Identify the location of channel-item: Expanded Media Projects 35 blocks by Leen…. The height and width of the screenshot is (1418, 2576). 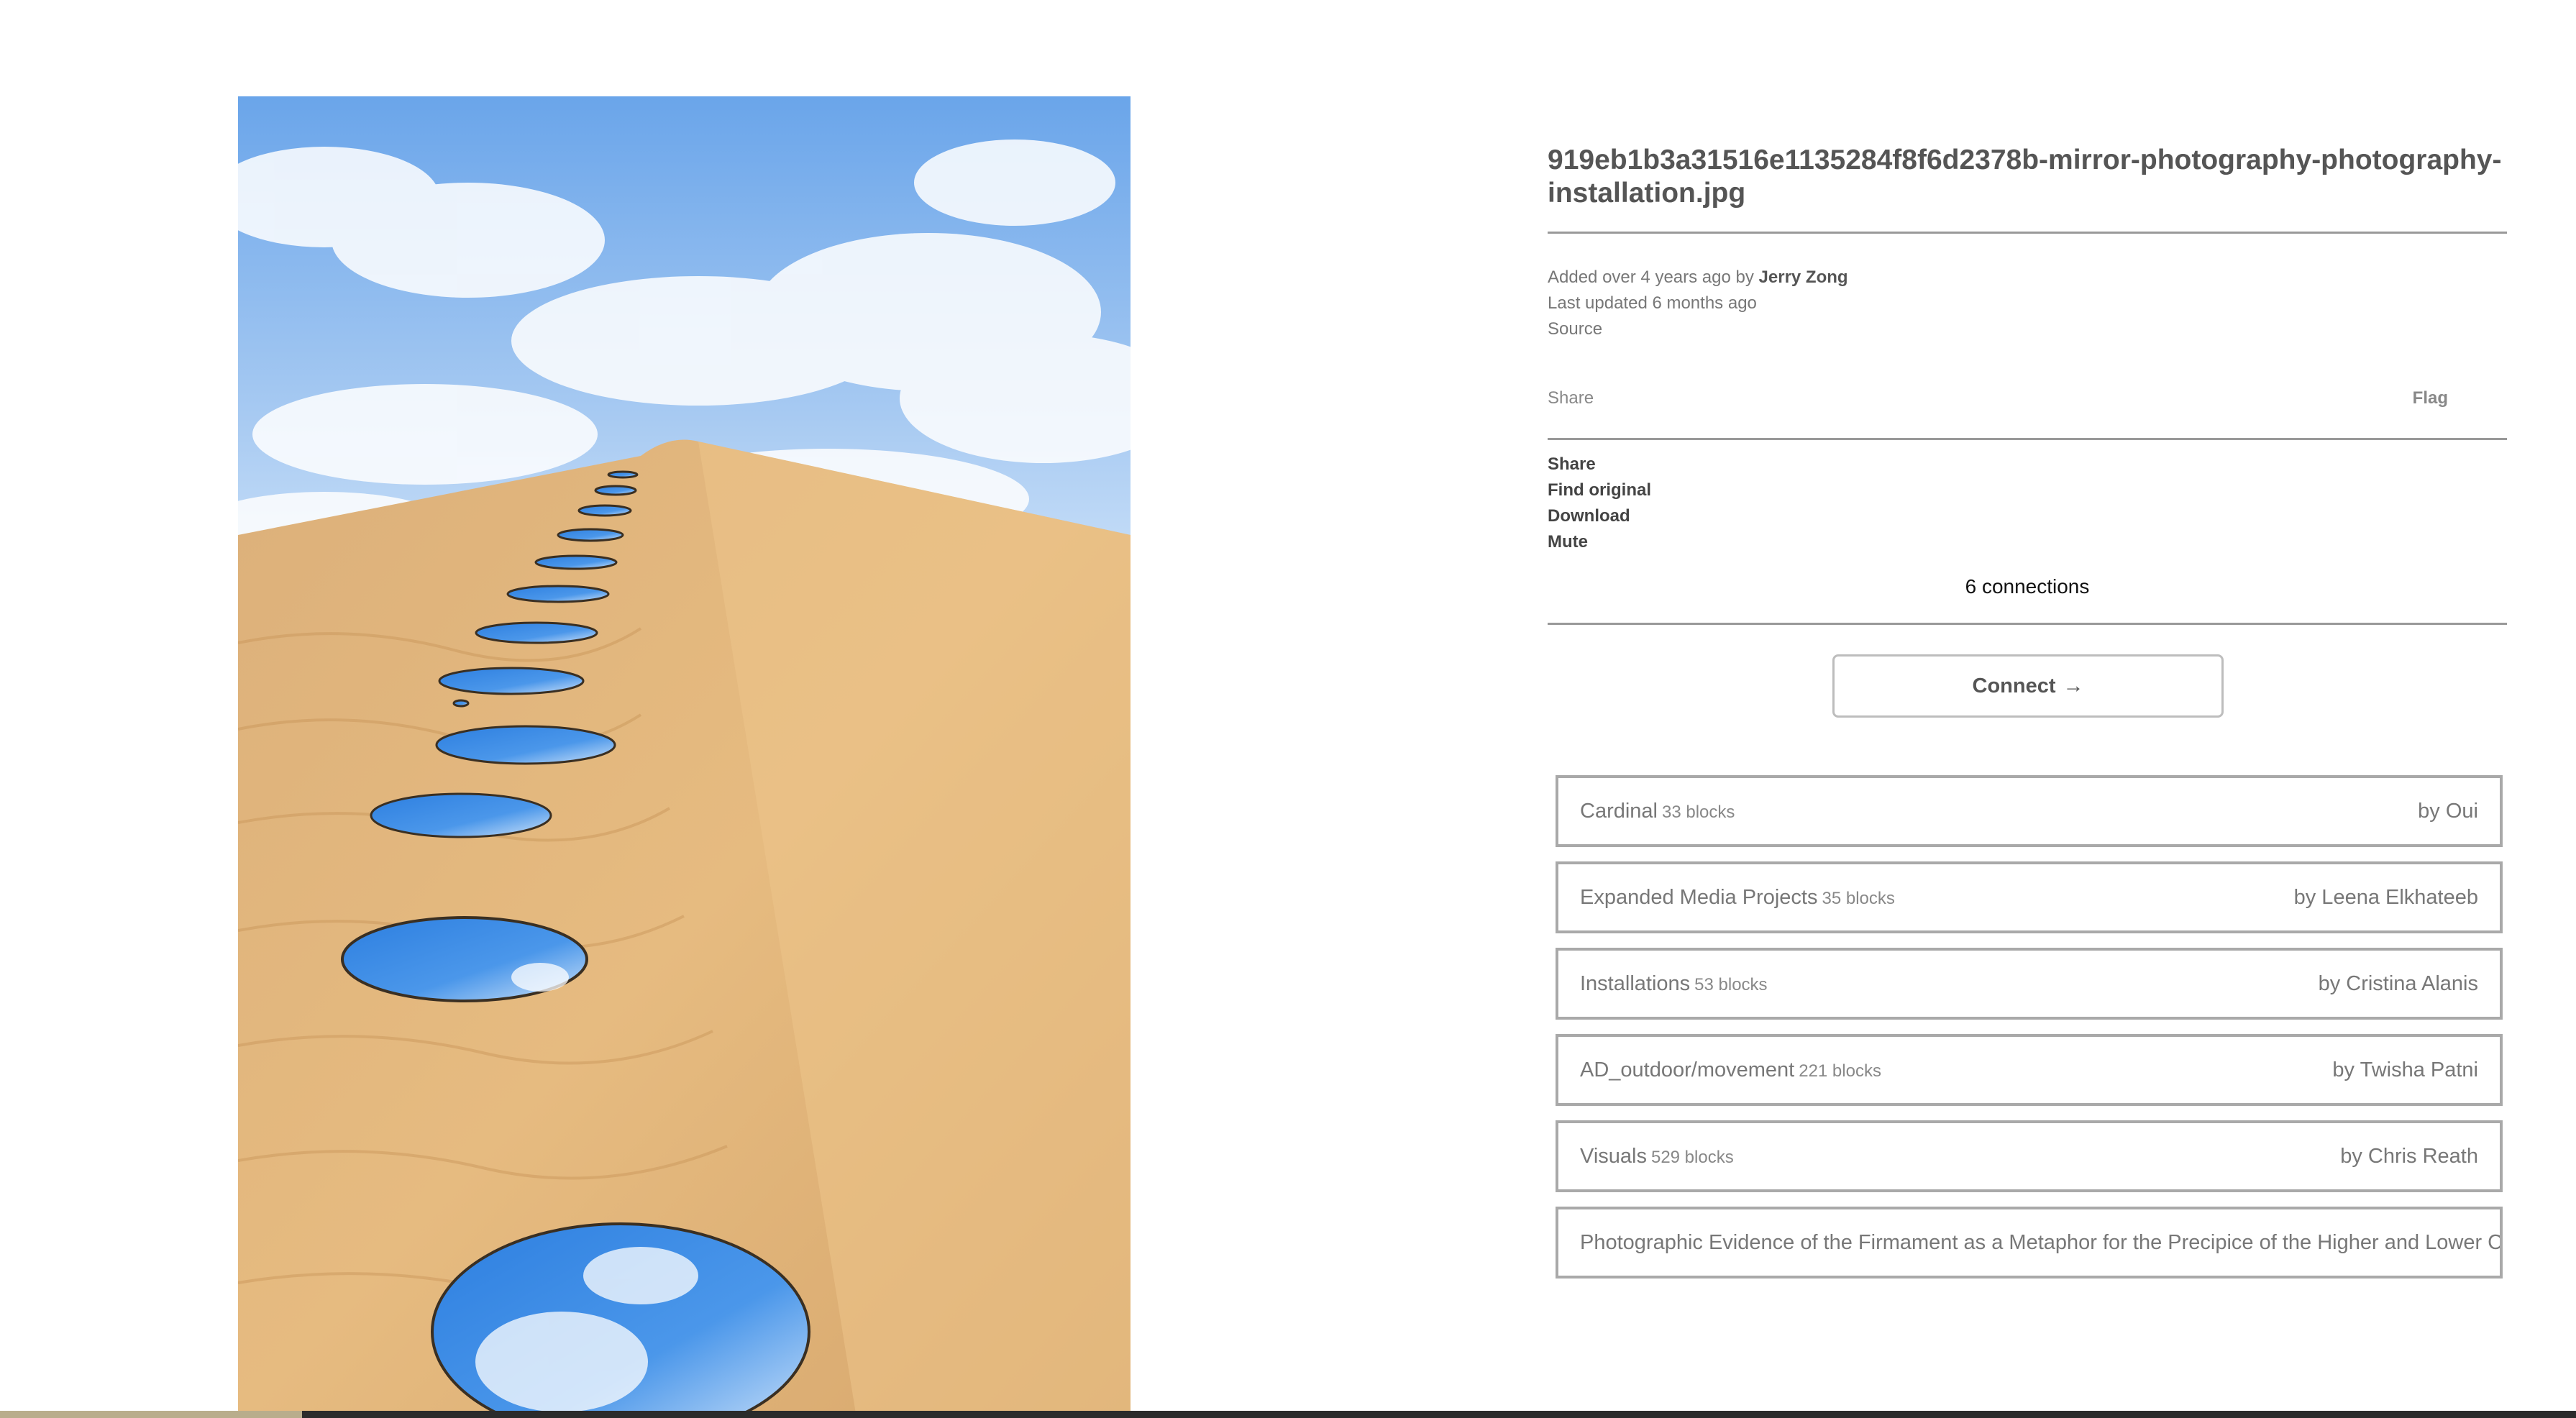
(2029, 897).